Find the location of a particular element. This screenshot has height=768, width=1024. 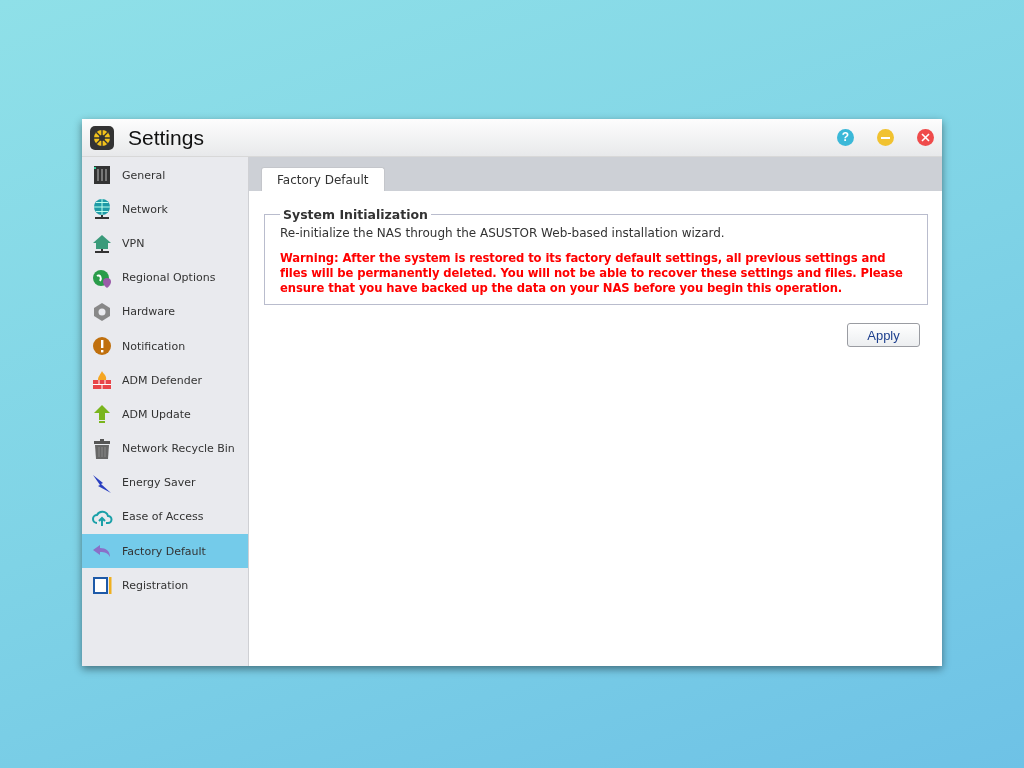

nut-icon is located at coordinates (102, 311).